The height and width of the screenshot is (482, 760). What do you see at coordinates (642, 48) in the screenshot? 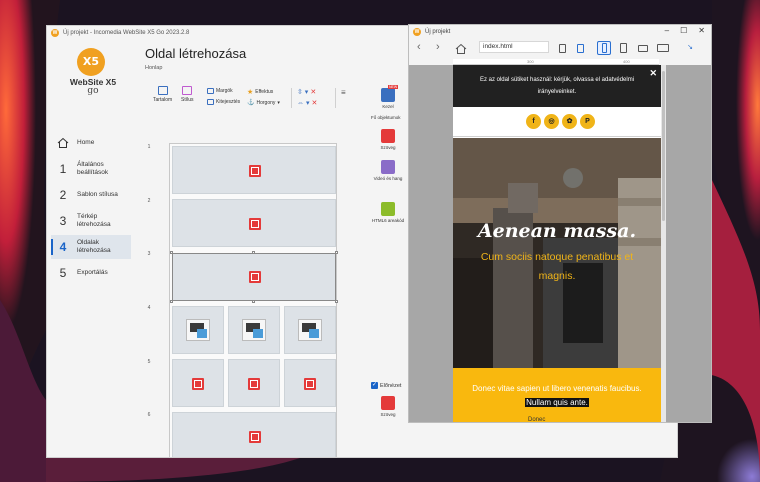
I see `tablet-view-icon` at bounding box center [642, 48].